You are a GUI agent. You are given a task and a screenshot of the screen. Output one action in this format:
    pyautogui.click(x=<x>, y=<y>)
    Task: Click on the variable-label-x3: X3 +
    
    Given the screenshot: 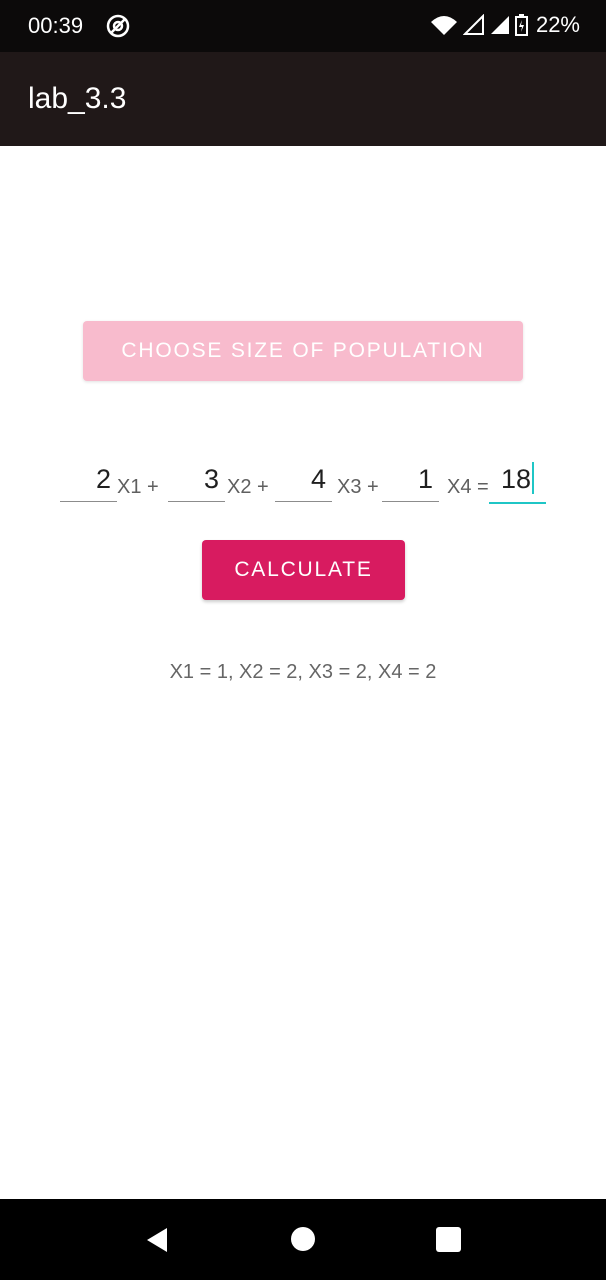 What is the action you would take?
    pyautogui.click(x=358, y=487)
    